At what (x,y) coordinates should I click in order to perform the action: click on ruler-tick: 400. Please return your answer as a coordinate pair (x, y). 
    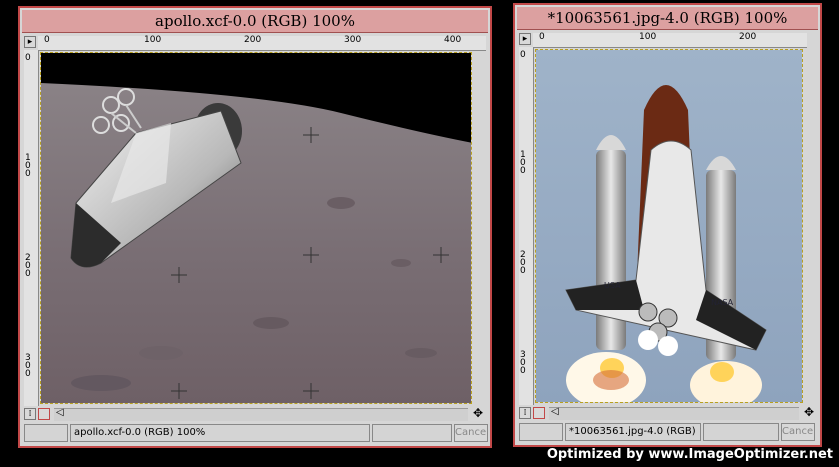
    Looking at the image, I should click on (453, 40).